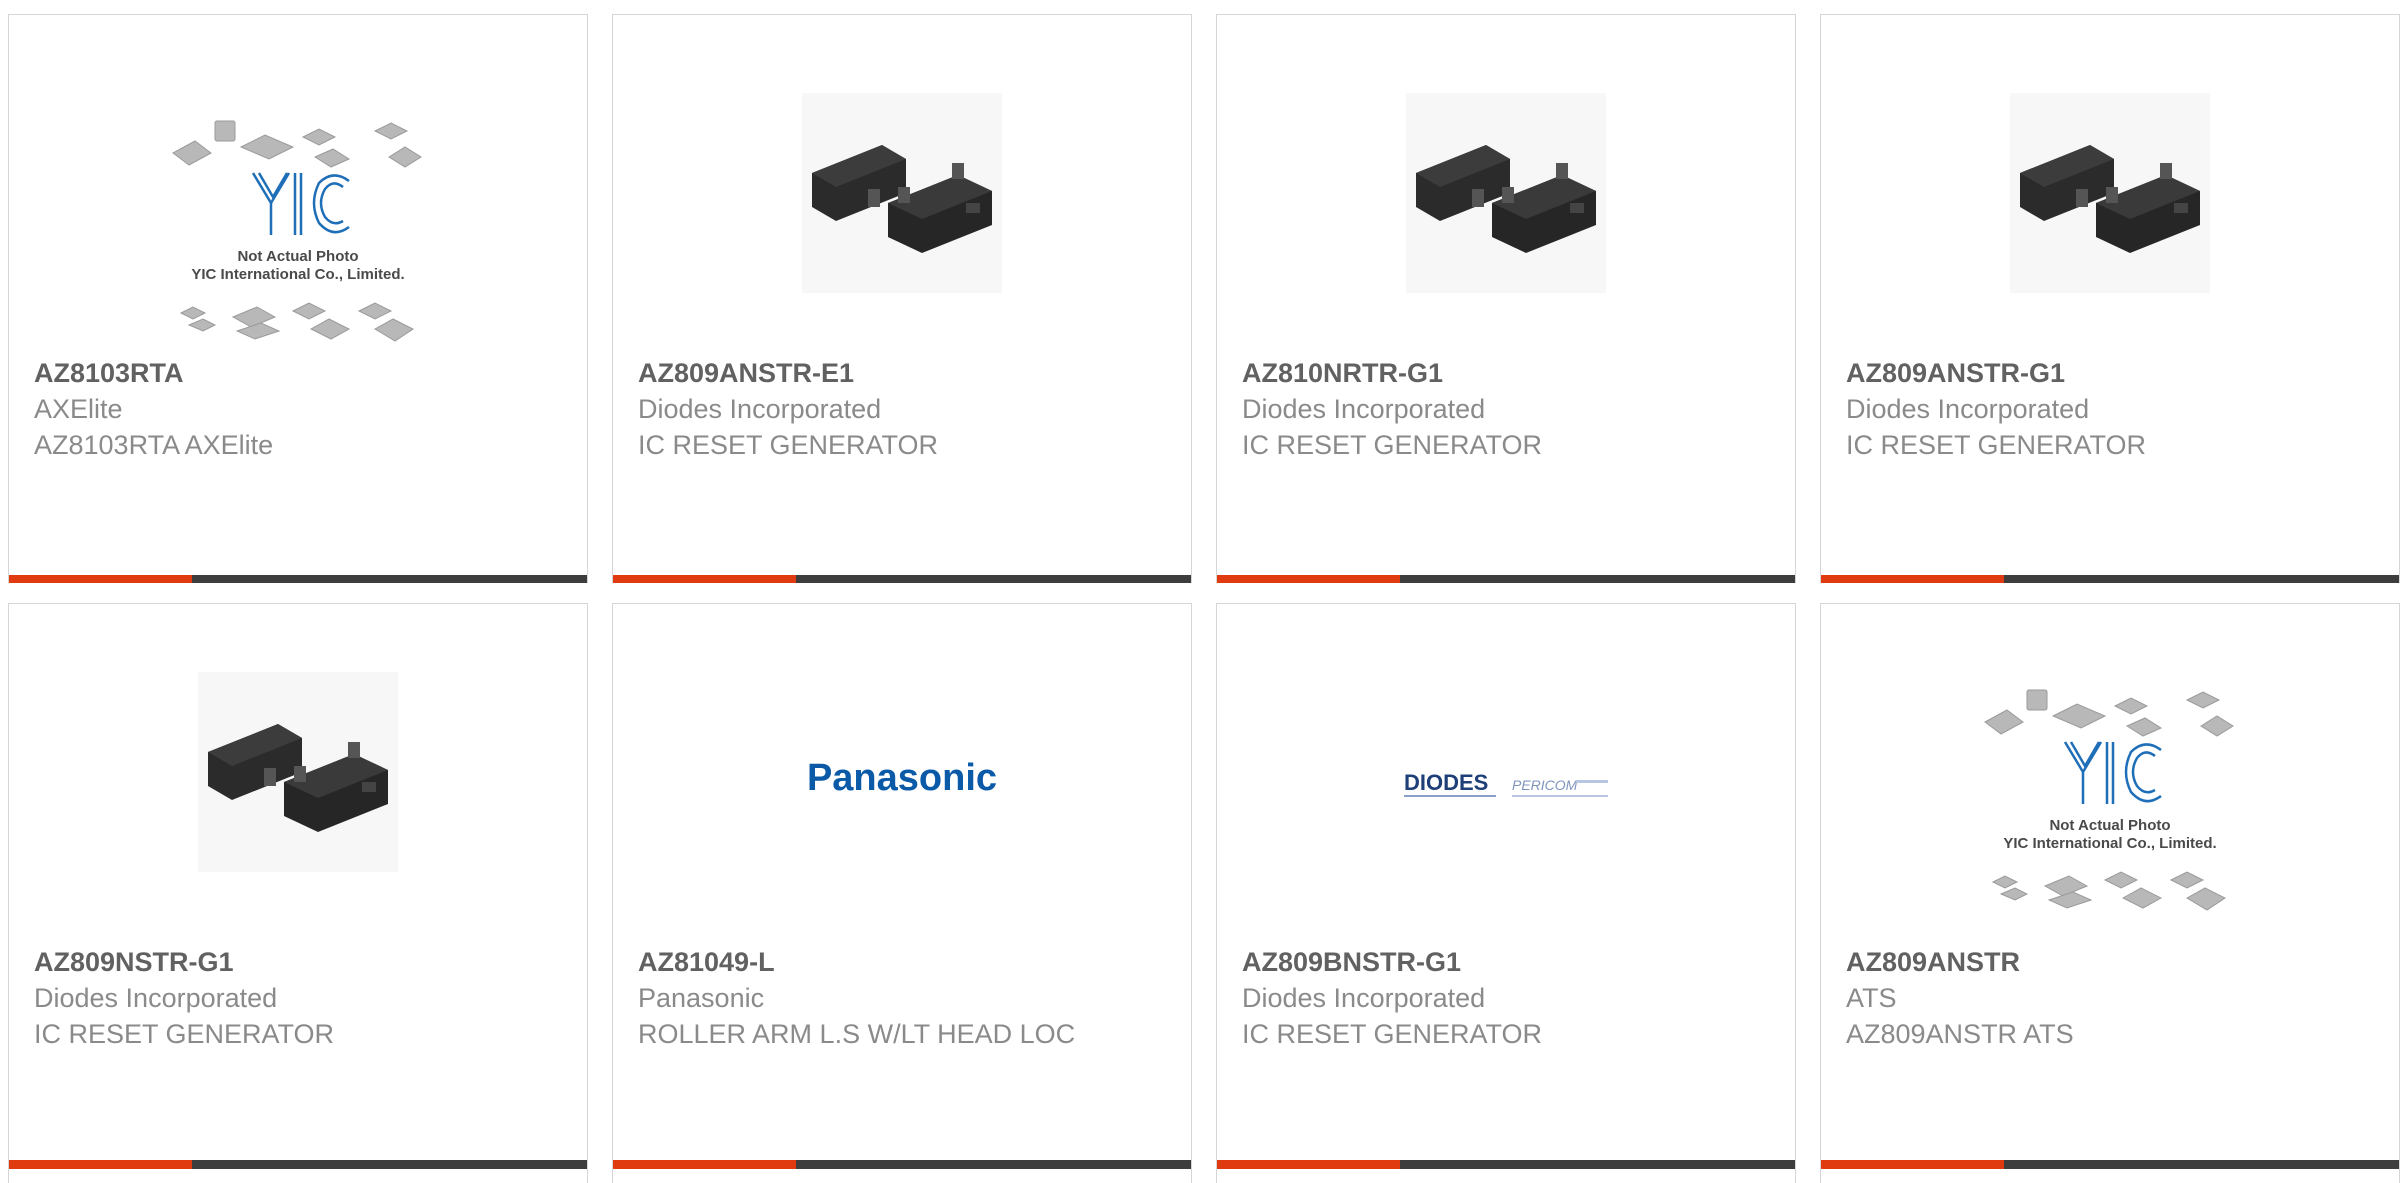 This screenshot has height=1183, width=2400. I want to click on part-number: AZ809BNSTR-G1, so click(1508, 962).